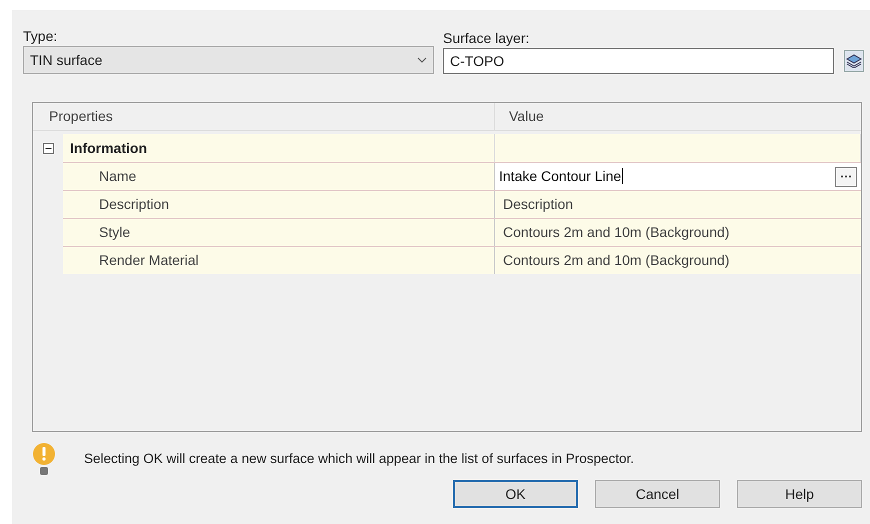 Image resolution: width=870 pixels, height=524 pixels. Describe the element at coordinates (515, 494) in the screenshot. I see `dialog-button: OK` at that location.